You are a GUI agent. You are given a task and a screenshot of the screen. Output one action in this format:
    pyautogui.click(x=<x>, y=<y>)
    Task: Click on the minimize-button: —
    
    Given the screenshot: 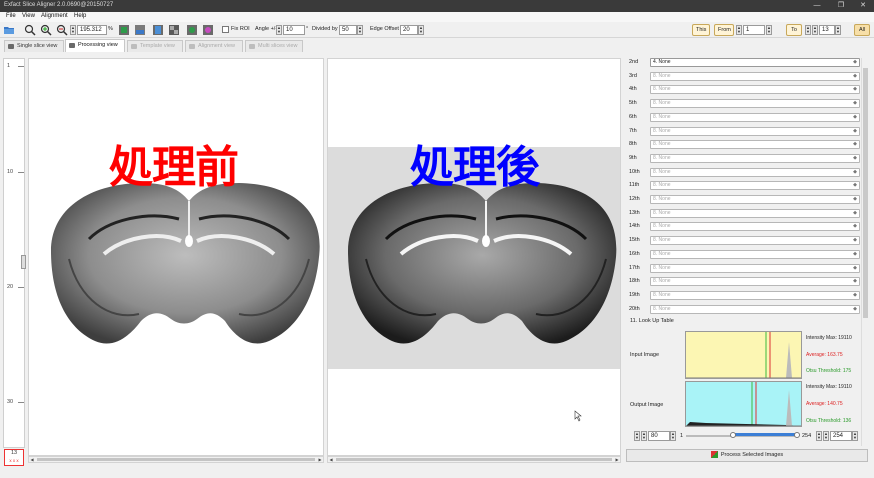 What is the action you would take?
    pyautogui.click(x=817, y=6)
    